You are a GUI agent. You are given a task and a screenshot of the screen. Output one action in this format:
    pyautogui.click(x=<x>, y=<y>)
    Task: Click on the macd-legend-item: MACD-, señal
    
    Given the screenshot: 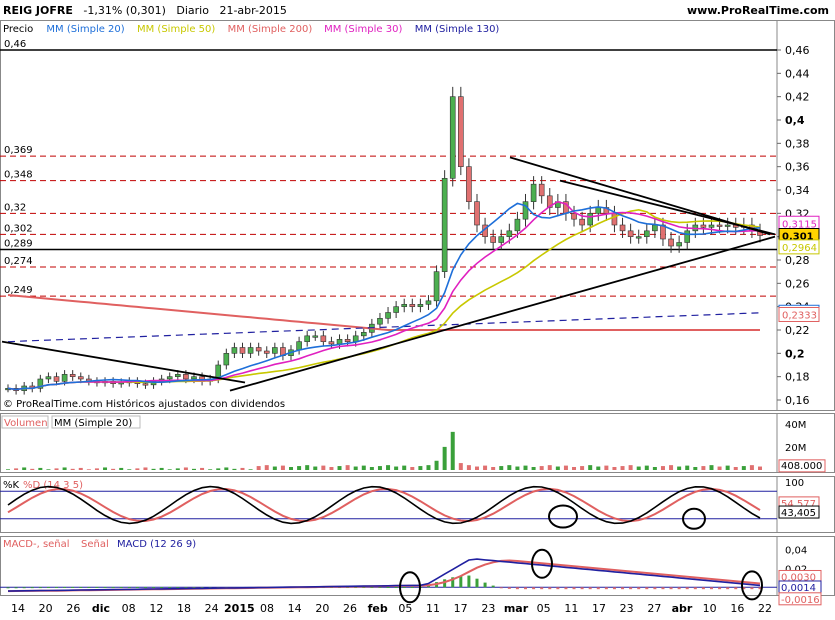 What is the action you would take?
    pyautogui.click(x=36, y=544)
    